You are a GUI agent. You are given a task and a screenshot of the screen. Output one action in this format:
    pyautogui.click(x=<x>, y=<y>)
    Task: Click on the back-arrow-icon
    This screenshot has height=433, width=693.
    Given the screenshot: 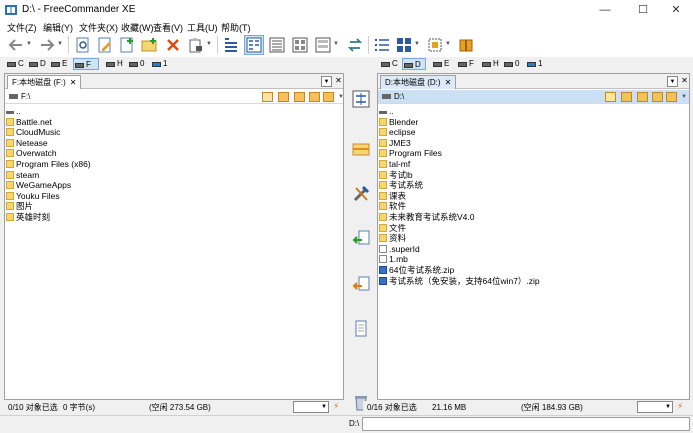 What is the action you would take?
    pyautogui.click(x=16, y=45)
    